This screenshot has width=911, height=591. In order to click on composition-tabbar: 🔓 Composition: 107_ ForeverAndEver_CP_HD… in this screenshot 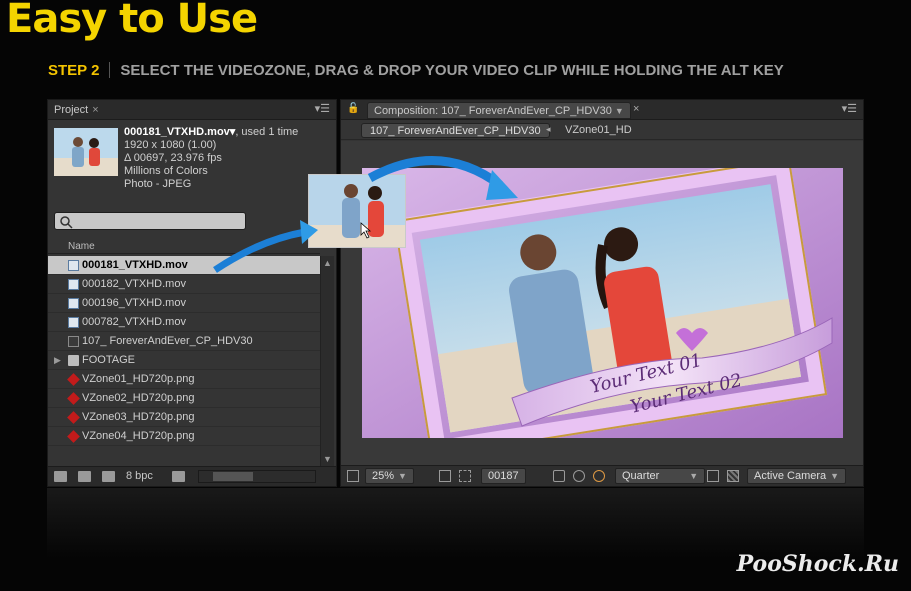, I will do `click(602, 110)`.